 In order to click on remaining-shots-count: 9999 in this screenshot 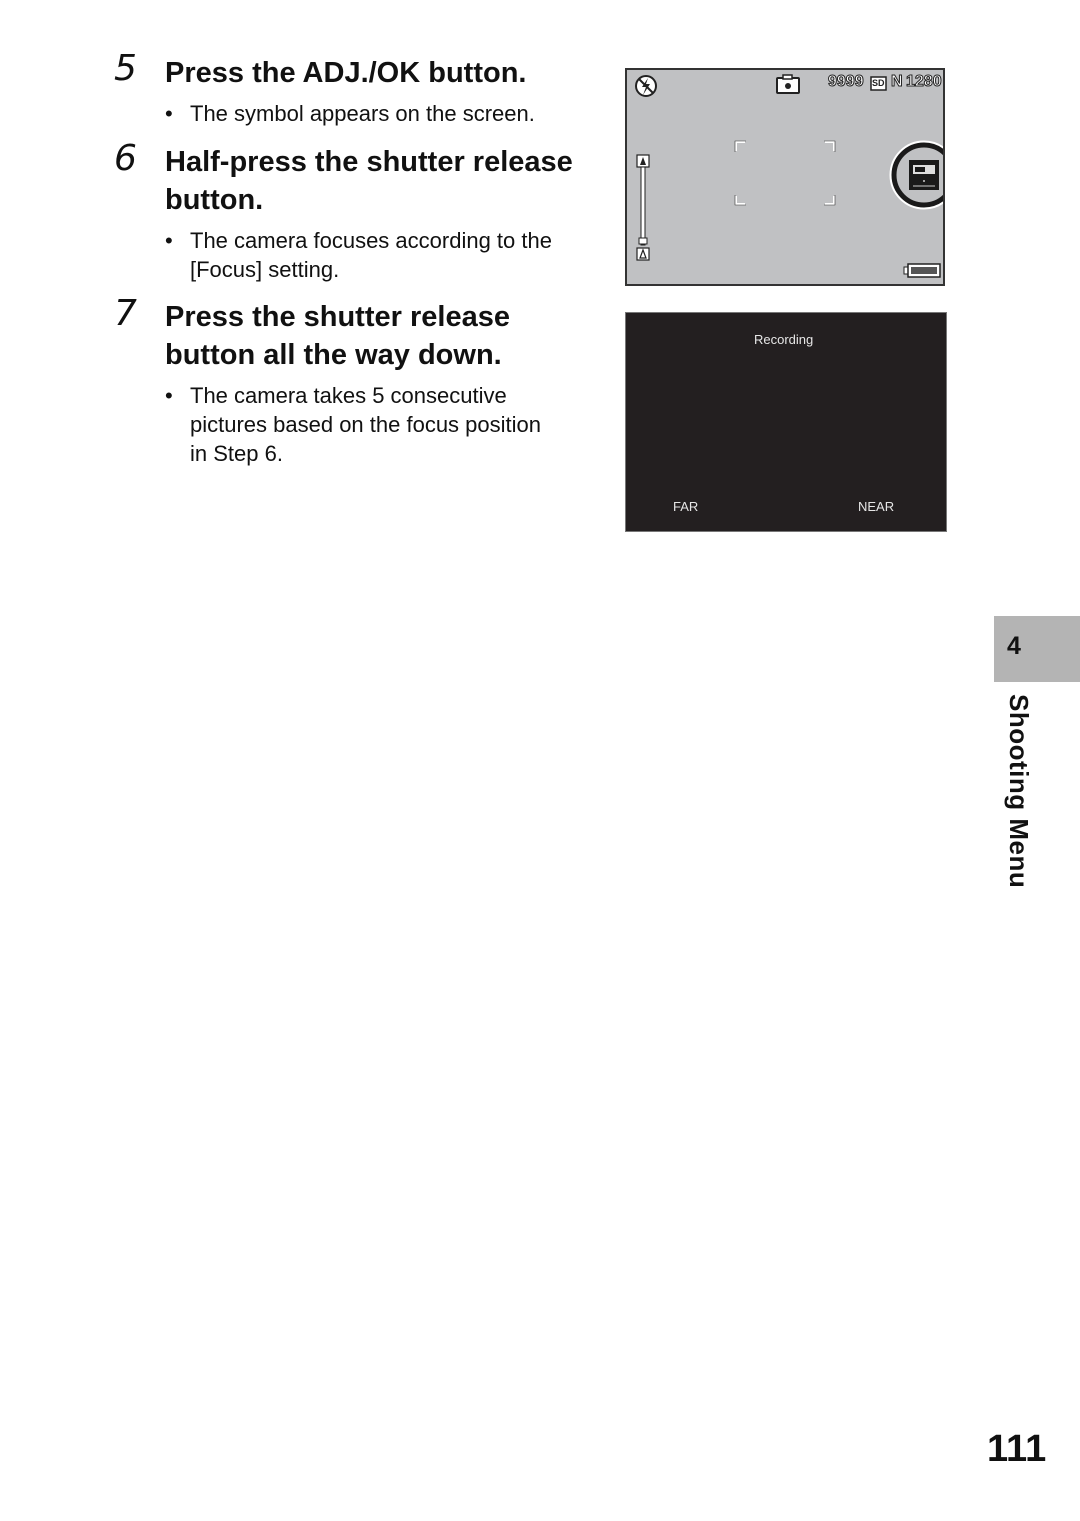, I will do `click(846, 82)`.